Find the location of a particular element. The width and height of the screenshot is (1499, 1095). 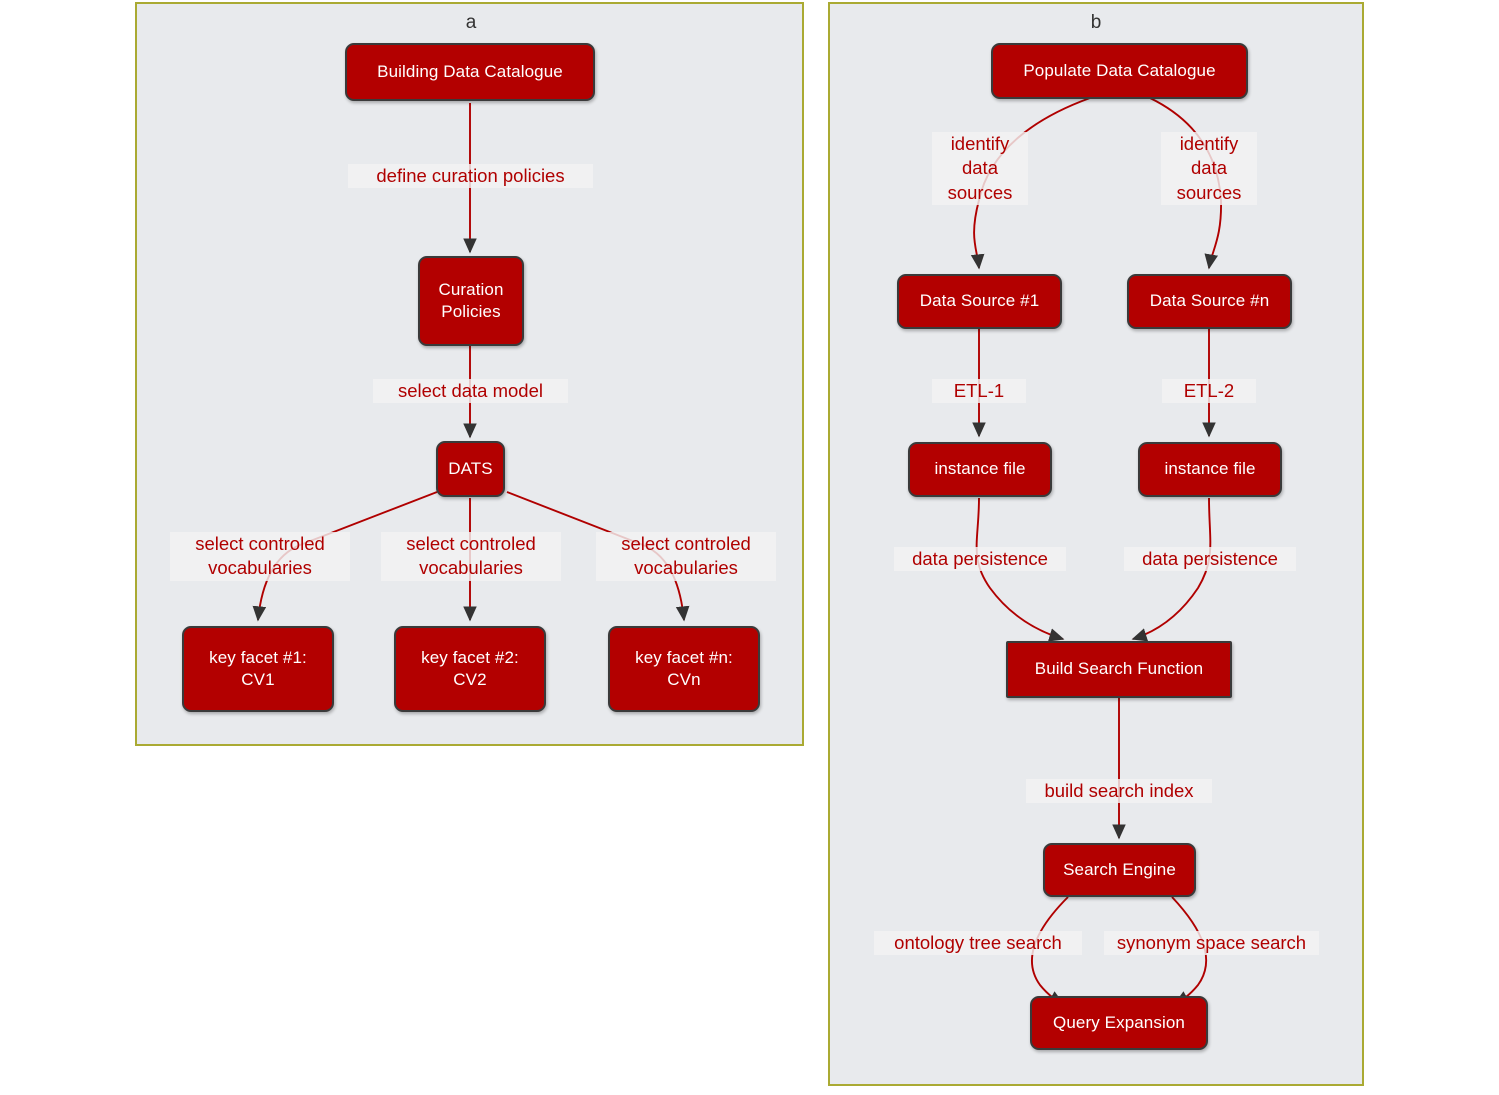

edge-label-synonym-space-search: synonym space search is located at coordinates (1211, 943).